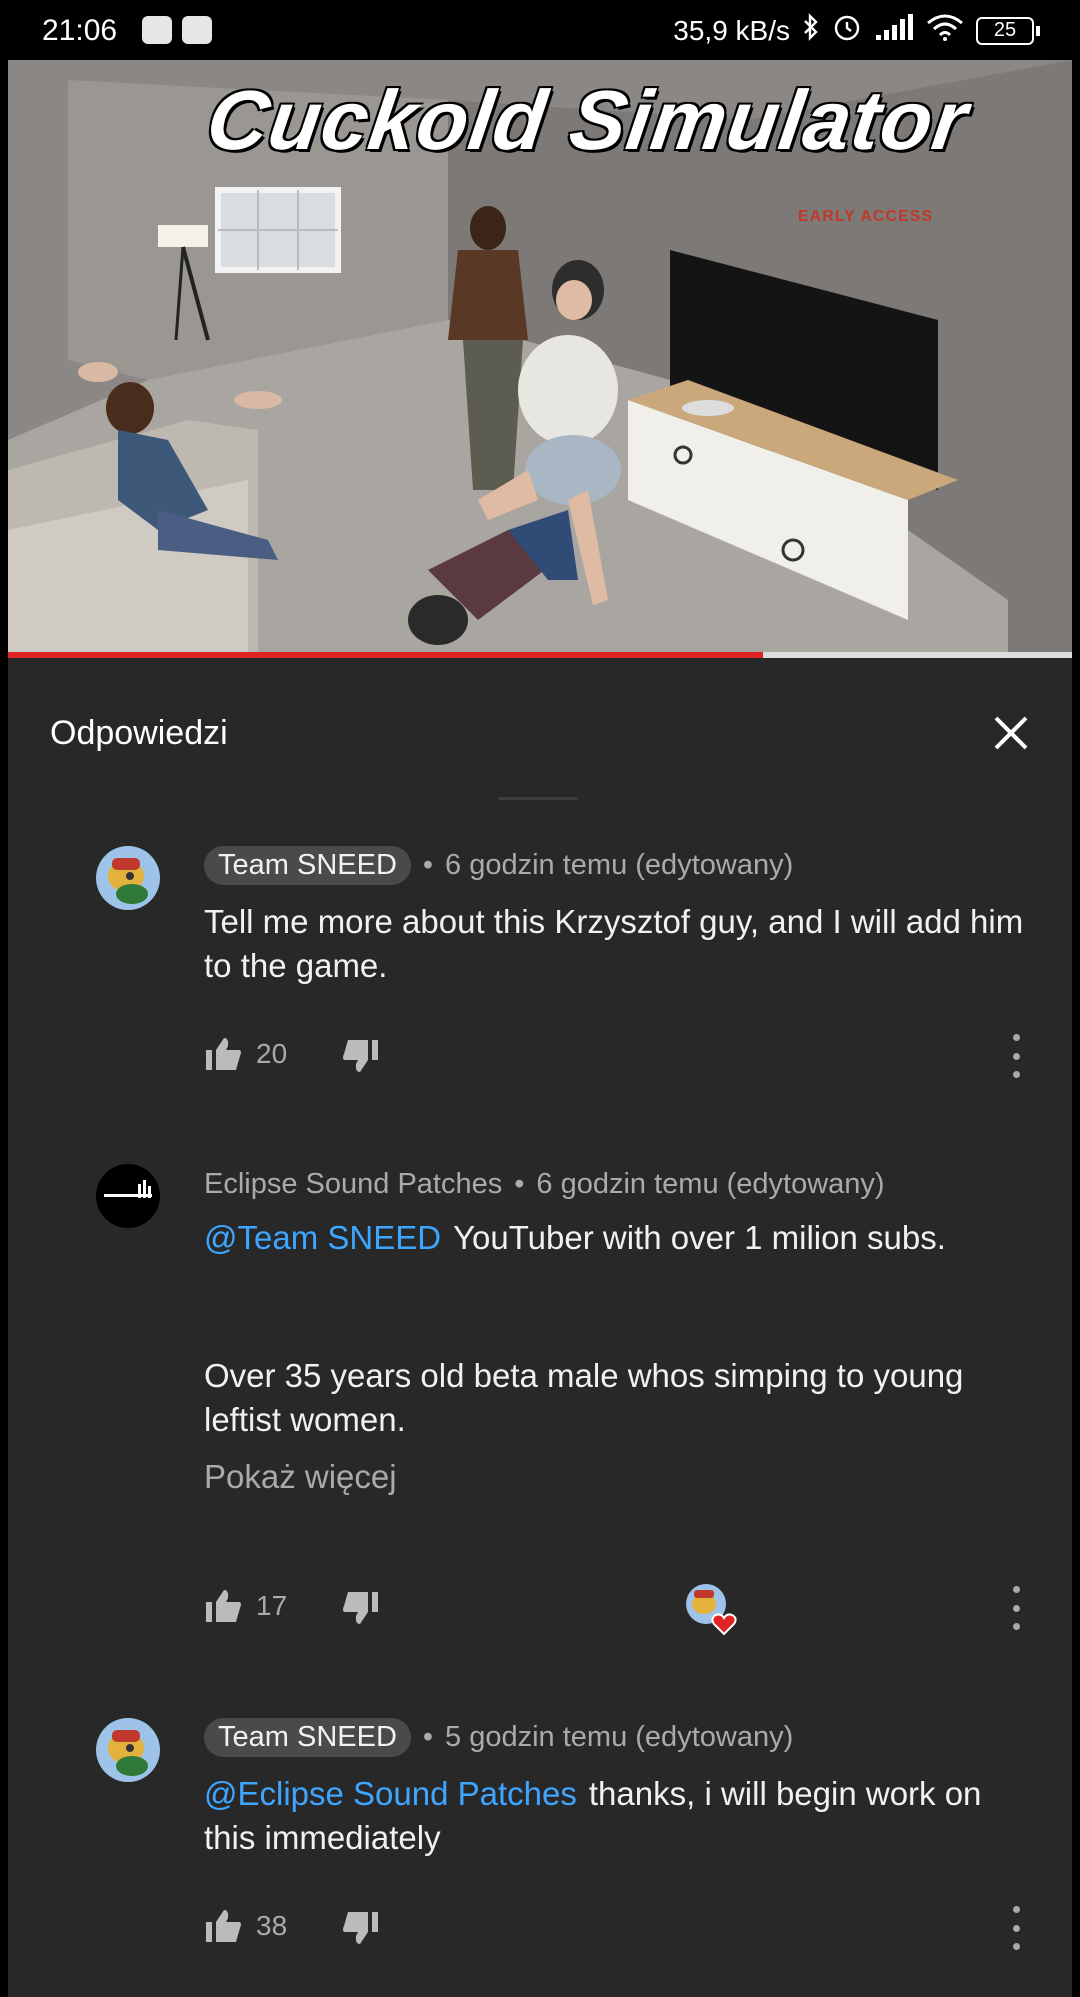 The height and width of the screenshot is (1997, 1080). I want to click on video-title: Cuckold Simulator, so click(587, 120).